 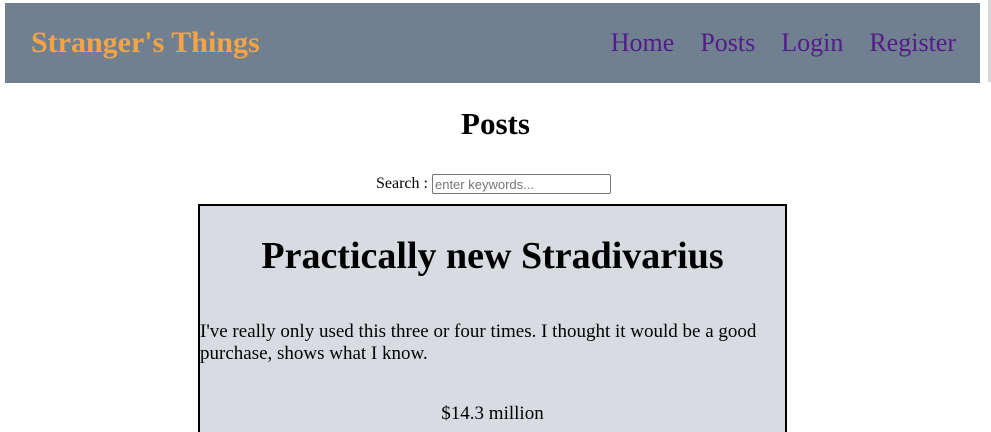 What do you see at coordinates (145, 42) in the screenshot?
I see `site-brand: Stranger's Things` at bounding box center [145, 42].